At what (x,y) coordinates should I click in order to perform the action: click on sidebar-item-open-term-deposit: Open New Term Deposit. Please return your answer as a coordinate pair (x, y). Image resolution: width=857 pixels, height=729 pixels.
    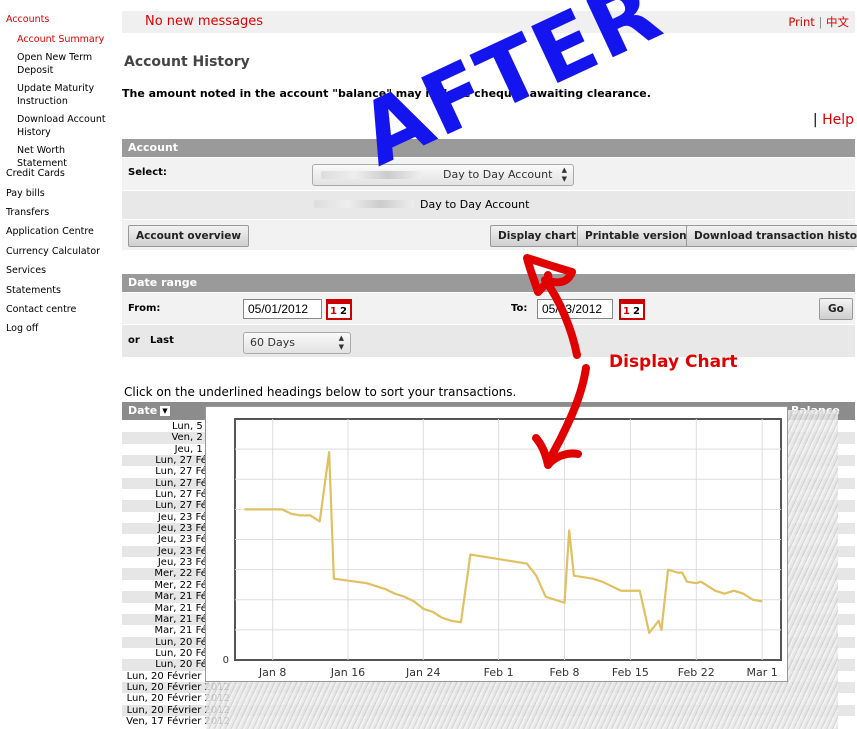
    Looking at the image, I should click on (67, 64).